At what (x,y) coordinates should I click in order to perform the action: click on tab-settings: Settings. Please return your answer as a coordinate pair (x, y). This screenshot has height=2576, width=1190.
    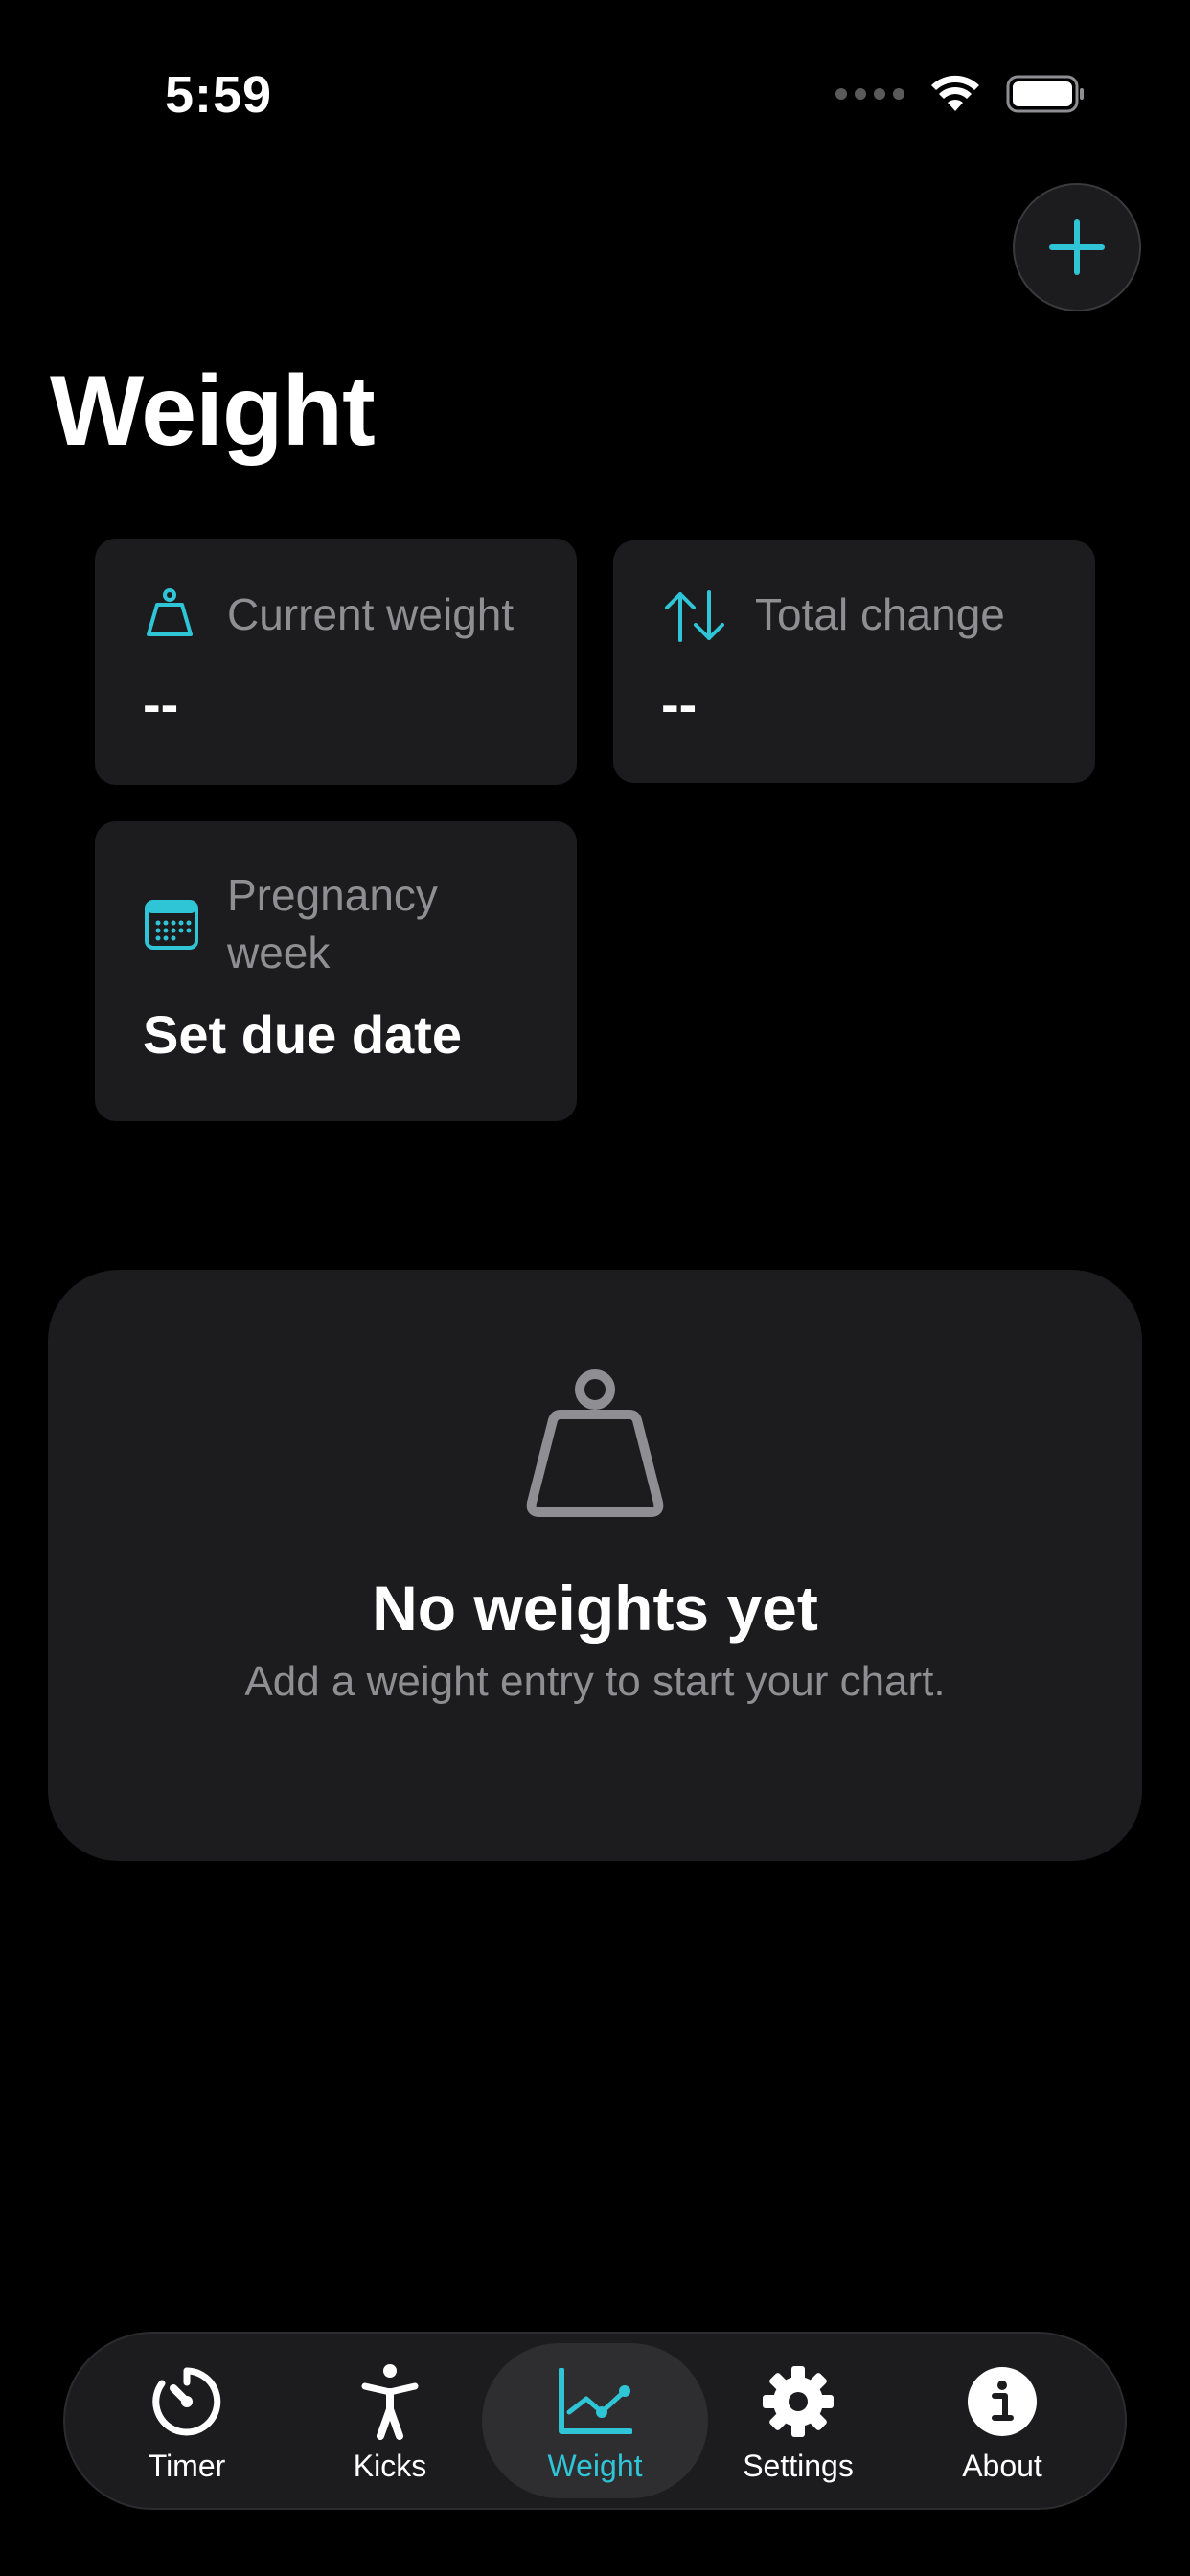
    Looking at the image, I should click on (798, 2420).